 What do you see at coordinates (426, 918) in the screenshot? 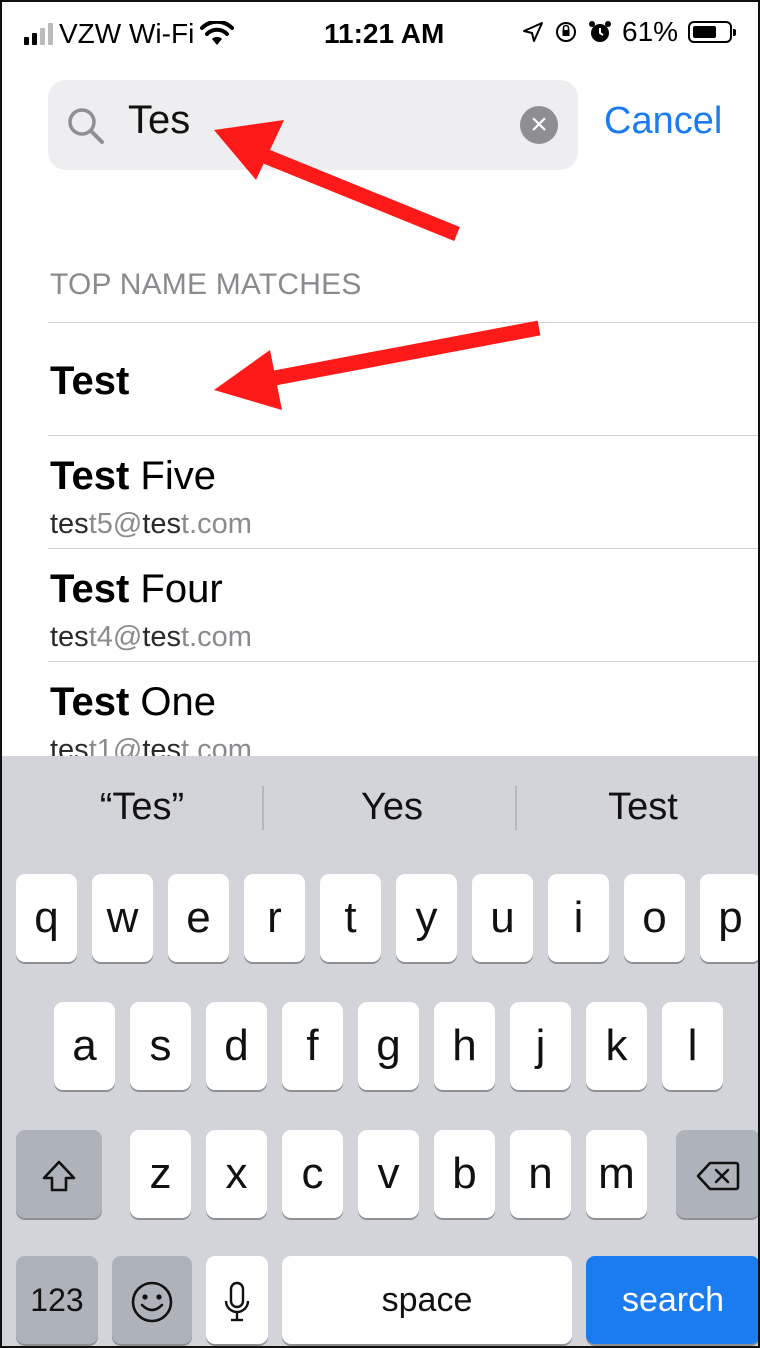
I see `key-y: y` at bounding box center [426, 918].